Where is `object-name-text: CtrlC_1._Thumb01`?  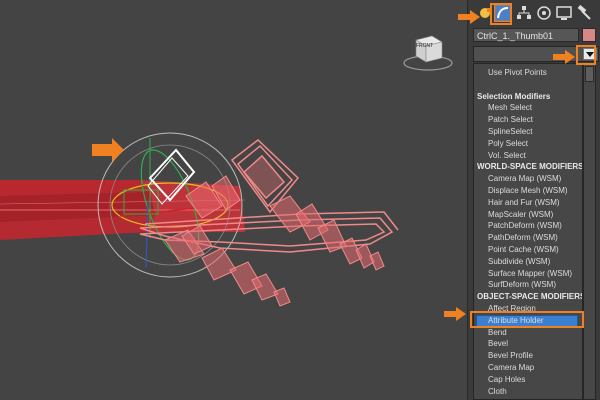 object-name-text: CtrlC_1._Thumb01 is located at coordinates (515, 36).